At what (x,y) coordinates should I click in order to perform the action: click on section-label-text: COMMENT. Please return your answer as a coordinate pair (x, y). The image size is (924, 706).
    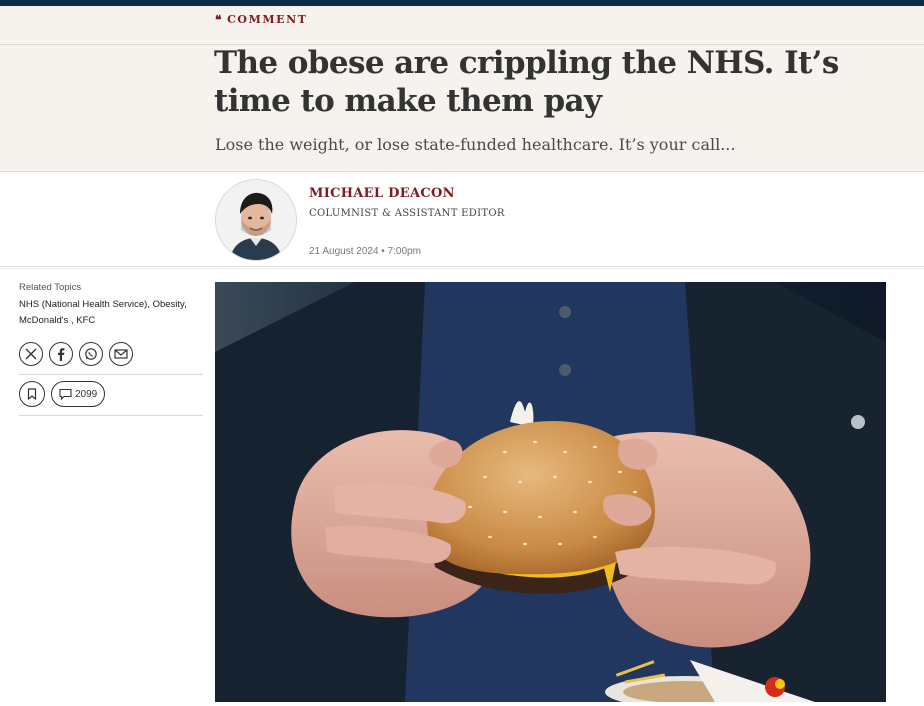
    Looking at the image, I should click on (267, 19).